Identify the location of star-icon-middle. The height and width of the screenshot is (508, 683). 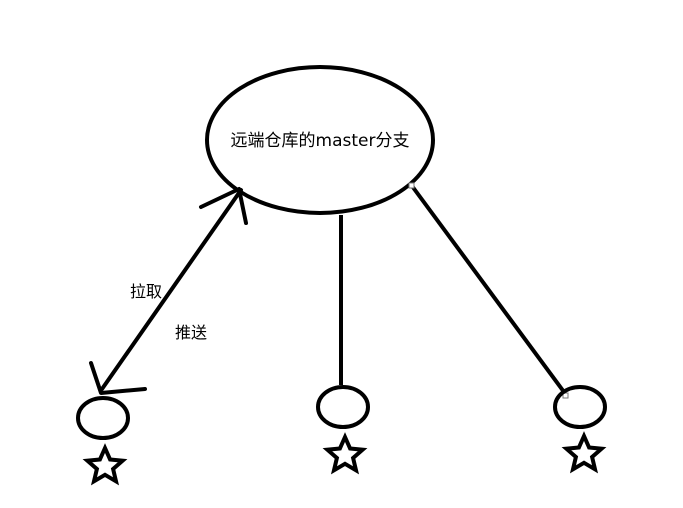
(345, 453).